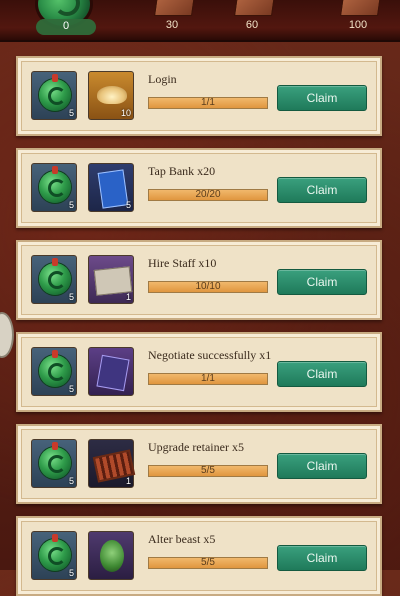  I want to click on task-progress-bar: 10/10, so click(208, 287).